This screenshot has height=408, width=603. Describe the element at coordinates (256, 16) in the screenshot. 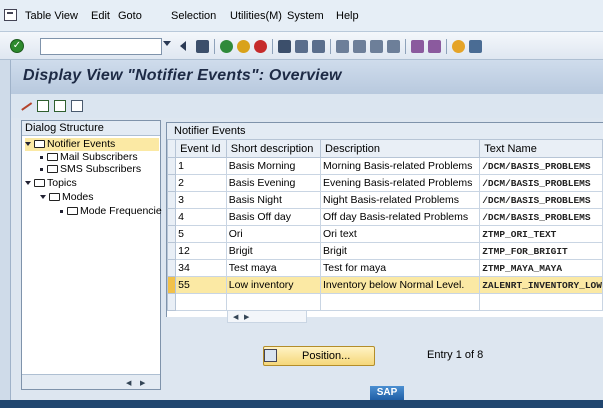

I see `menu-utilities: Utilities(M)` at that location.